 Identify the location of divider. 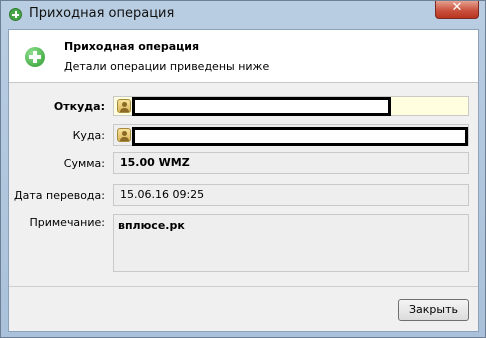
(243, 286).